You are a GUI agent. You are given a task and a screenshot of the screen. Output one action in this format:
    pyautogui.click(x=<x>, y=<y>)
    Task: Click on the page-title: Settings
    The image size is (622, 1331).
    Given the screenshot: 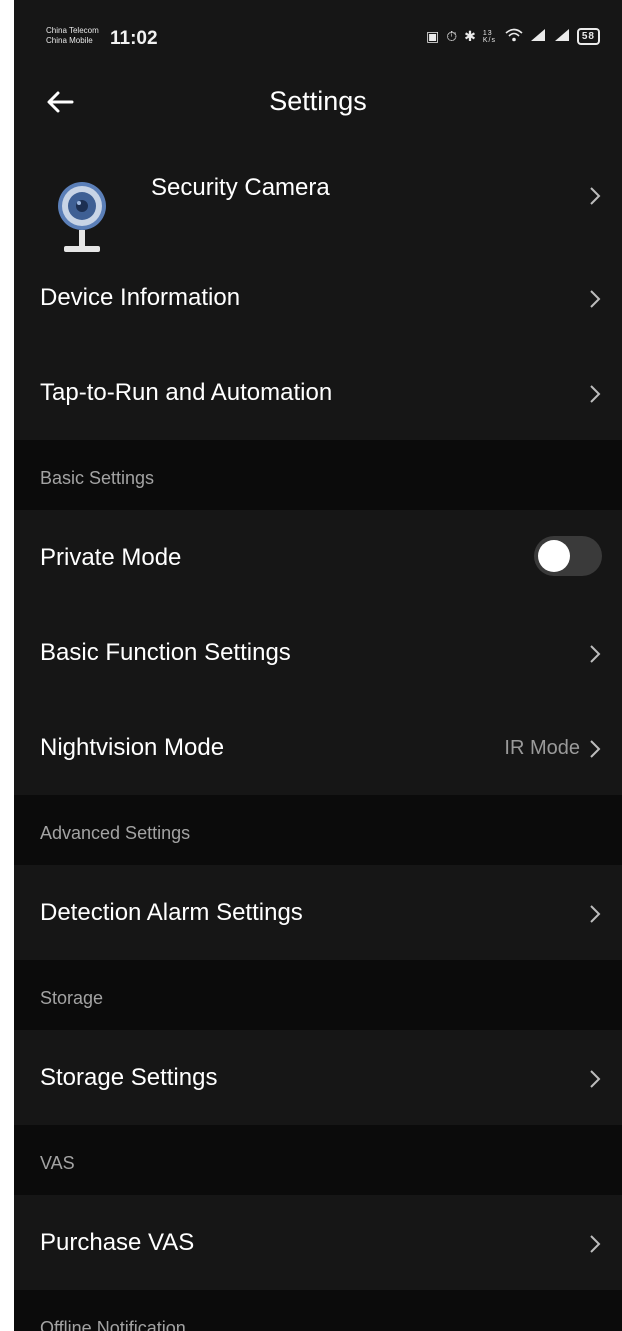 What is the action you would take?
    pyautogui.click(x=318, y=101)
    